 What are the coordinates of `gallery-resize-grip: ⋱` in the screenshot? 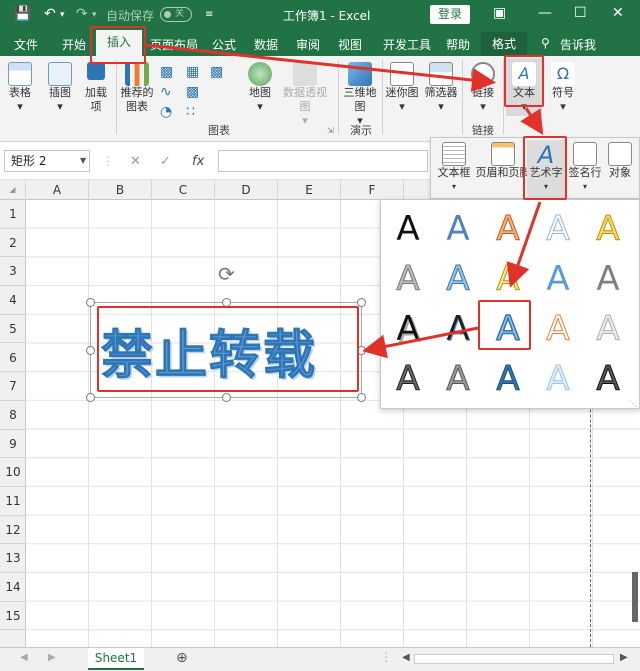 It's located at (633, 403).